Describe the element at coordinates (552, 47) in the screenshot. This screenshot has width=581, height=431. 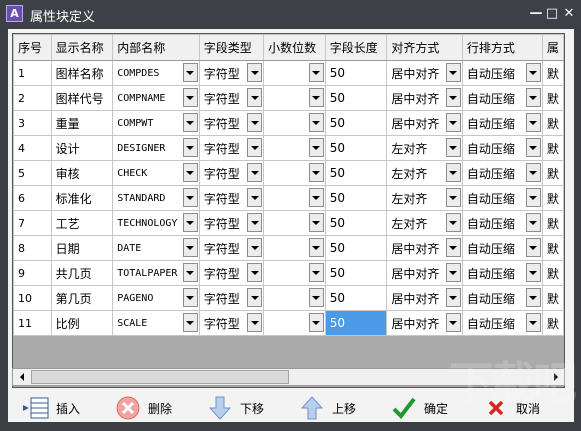
I see `column-header: 属` at that location.